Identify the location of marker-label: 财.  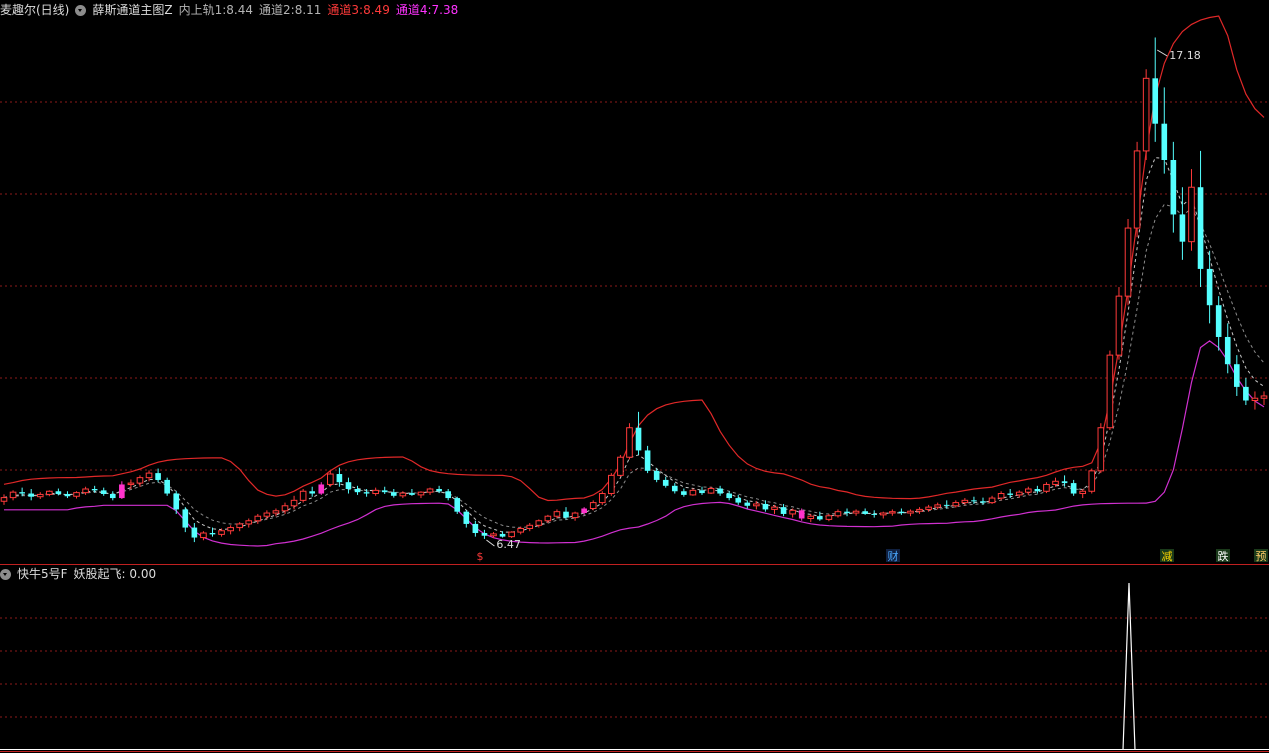
(893, 556).